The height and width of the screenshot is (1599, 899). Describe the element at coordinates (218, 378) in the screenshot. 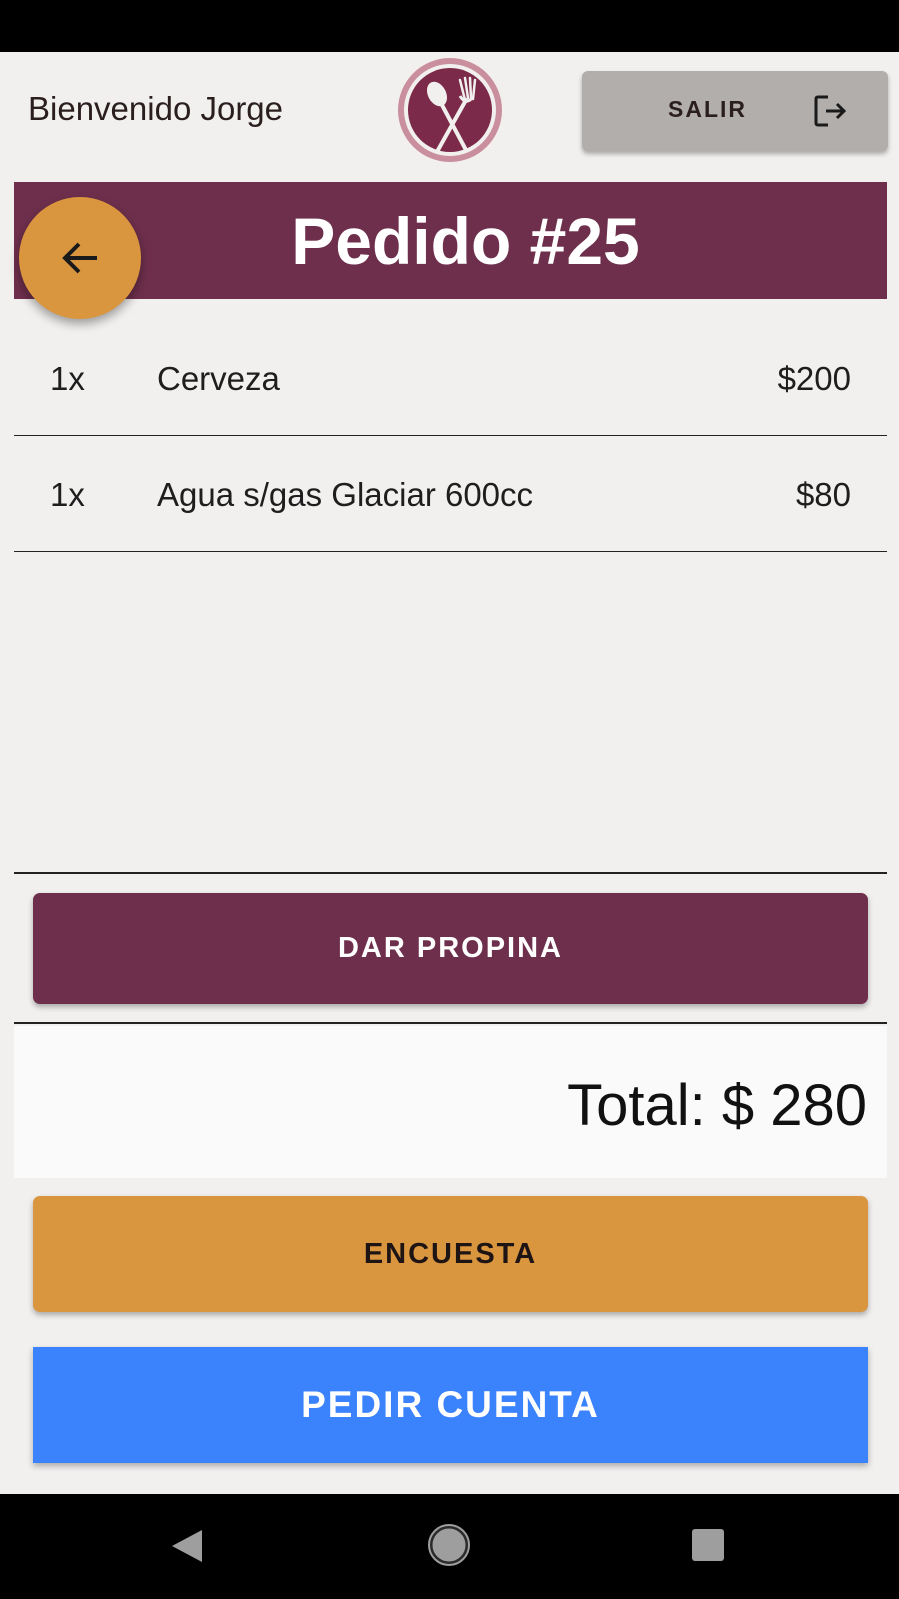

I see `item-name: Cerveza` at that location.